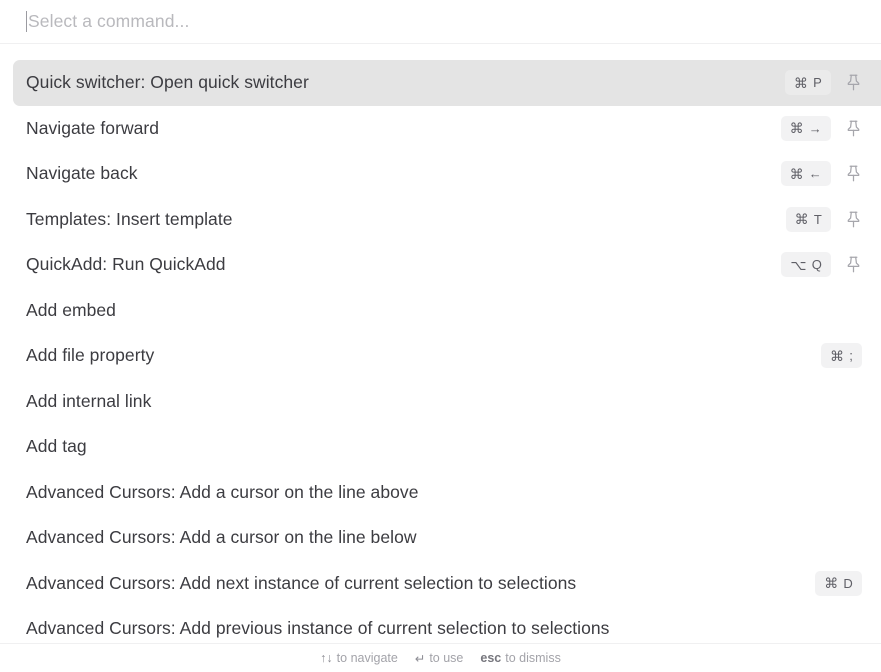 The width and height of the screenshot is (881, 672). Describe the element at coordinates (440, 447) in the screenshot. I see `command-row: Add tag` at that location.